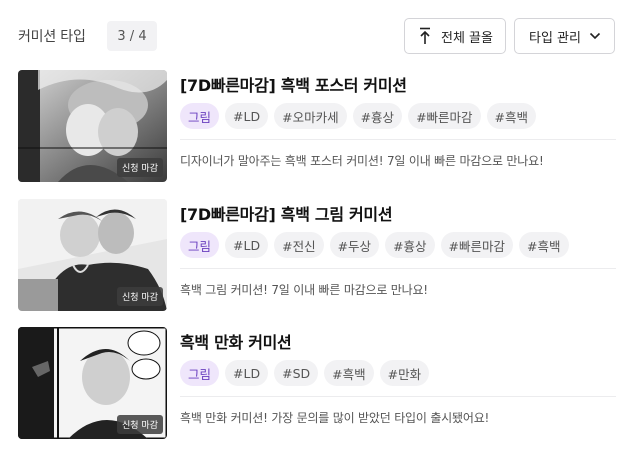 This screenshot has height=454, width=631. Describe the element at coordinates (595, 36) in the screenshot. I see `chevron-down-icon` at that location.